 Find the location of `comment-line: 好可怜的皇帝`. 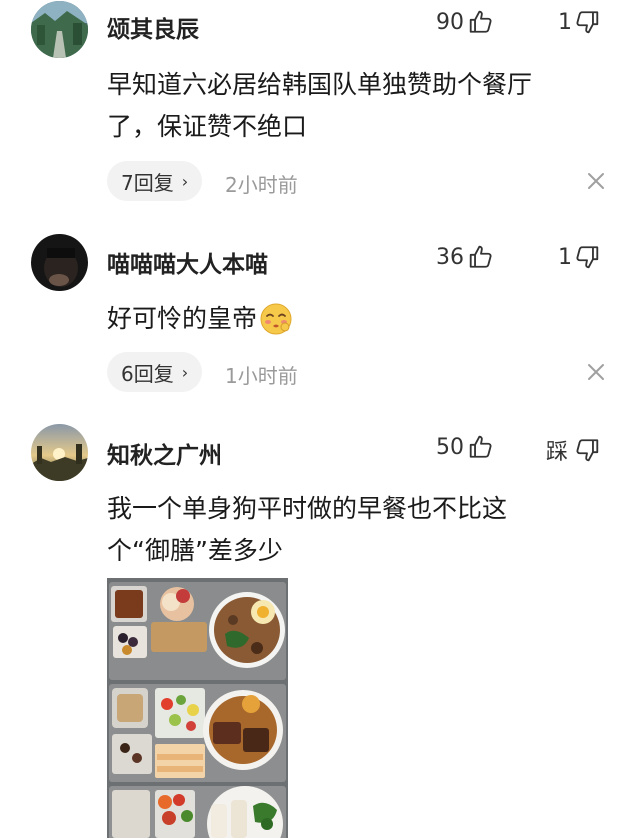

comment-line: 好可怜的皇帝 is located at coordinates (182, 318).